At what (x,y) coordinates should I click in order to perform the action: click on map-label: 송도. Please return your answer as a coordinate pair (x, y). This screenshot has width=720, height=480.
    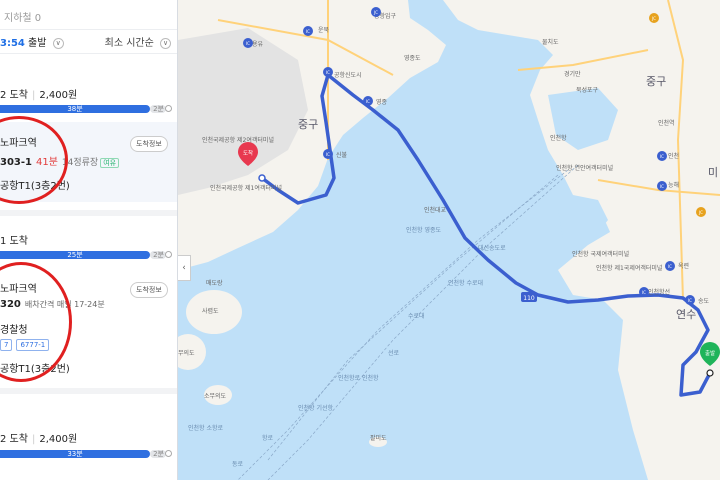
    Looking at the image, I should click on (704, 301).